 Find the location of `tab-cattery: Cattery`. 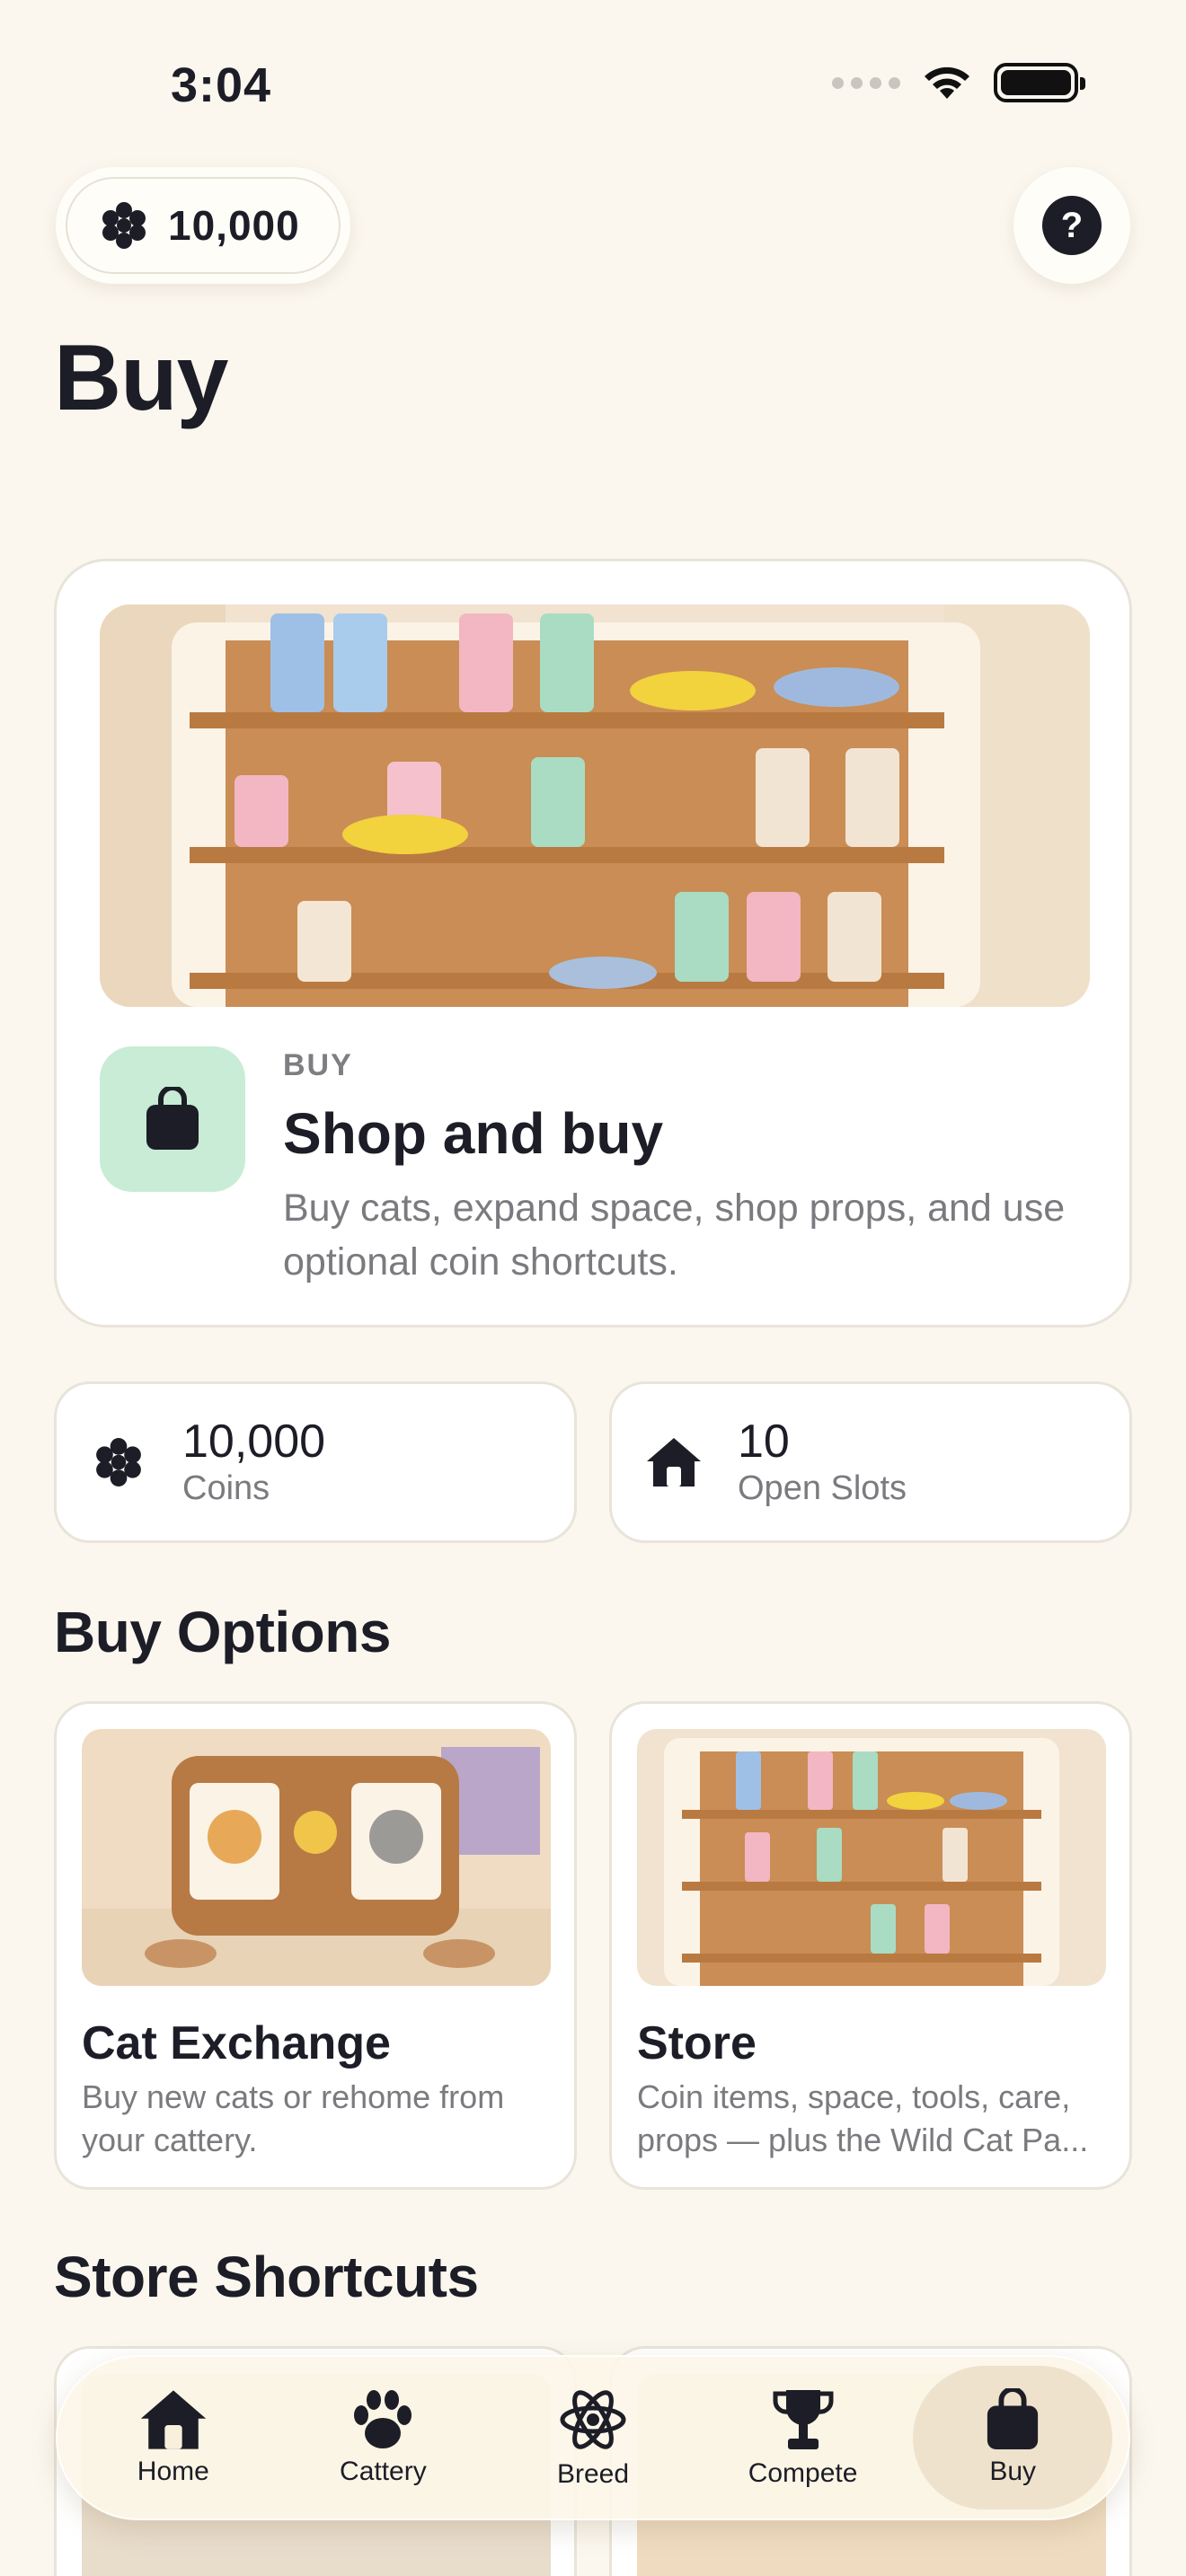

tab-cattery: Cattery is located at coordinates (382, 2438).